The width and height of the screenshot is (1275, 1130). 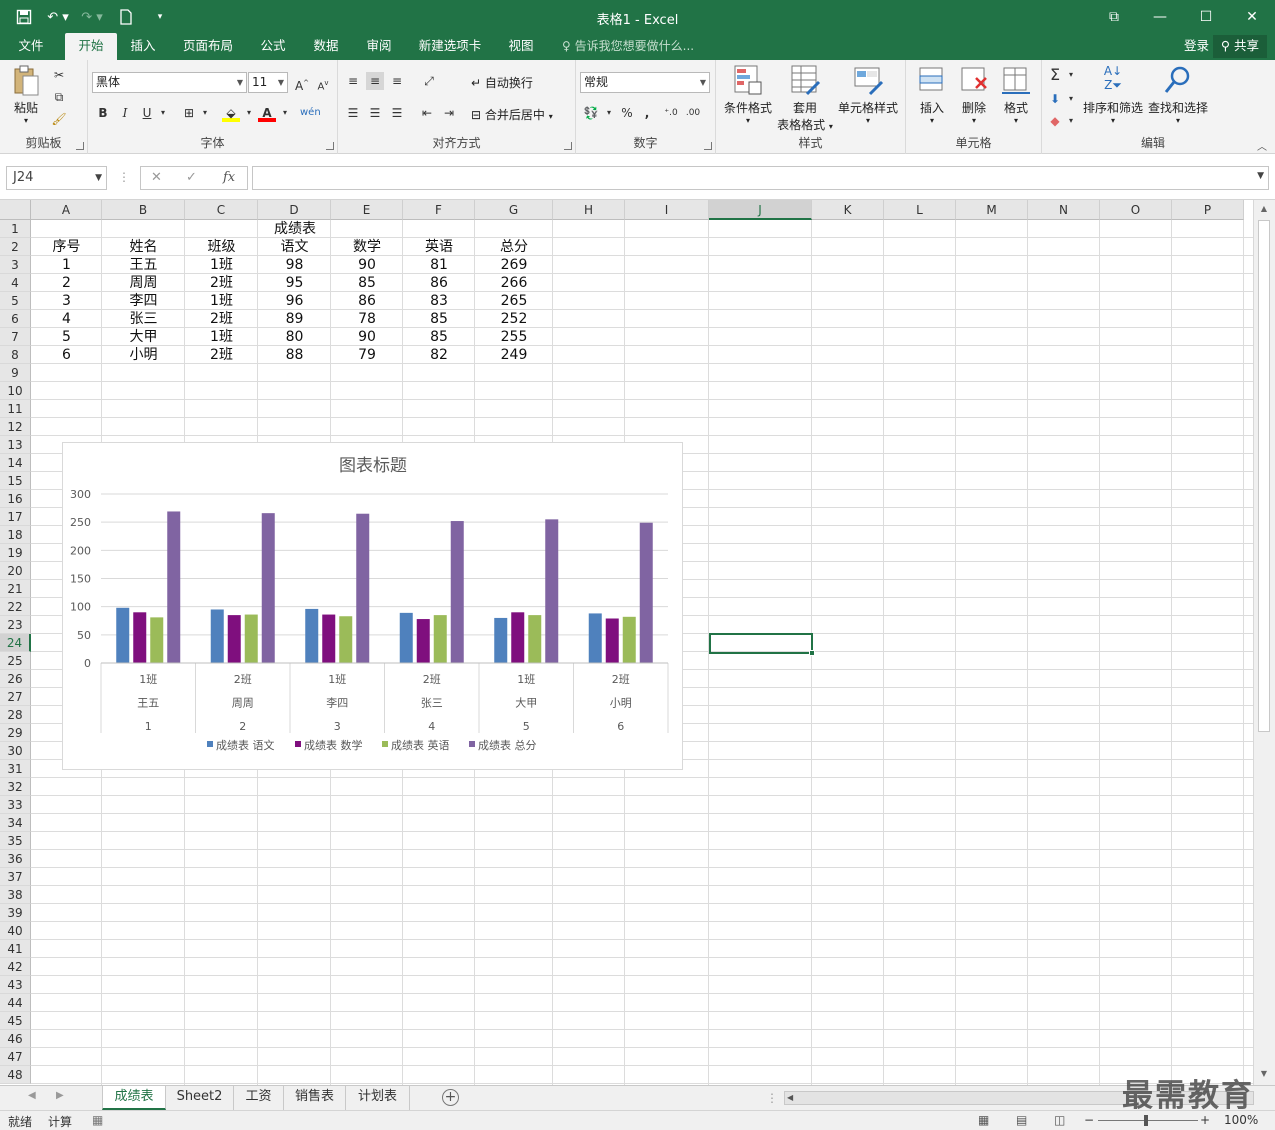 What do you see at coordinates (15, 985) in the screenshot?
I see `row-header-43: 43` at bounding box center [15, 985].